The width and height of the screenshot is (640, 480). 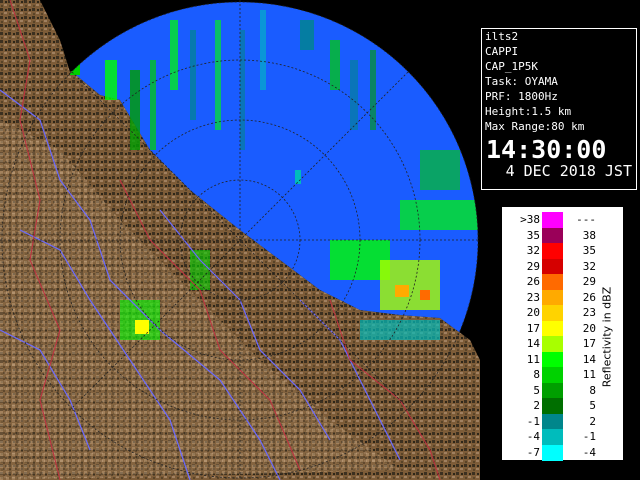 What do you see at coordinates (589, 297) in the screenshot?
I see `legend-high-value: 26` at bounding box center [589, 297].